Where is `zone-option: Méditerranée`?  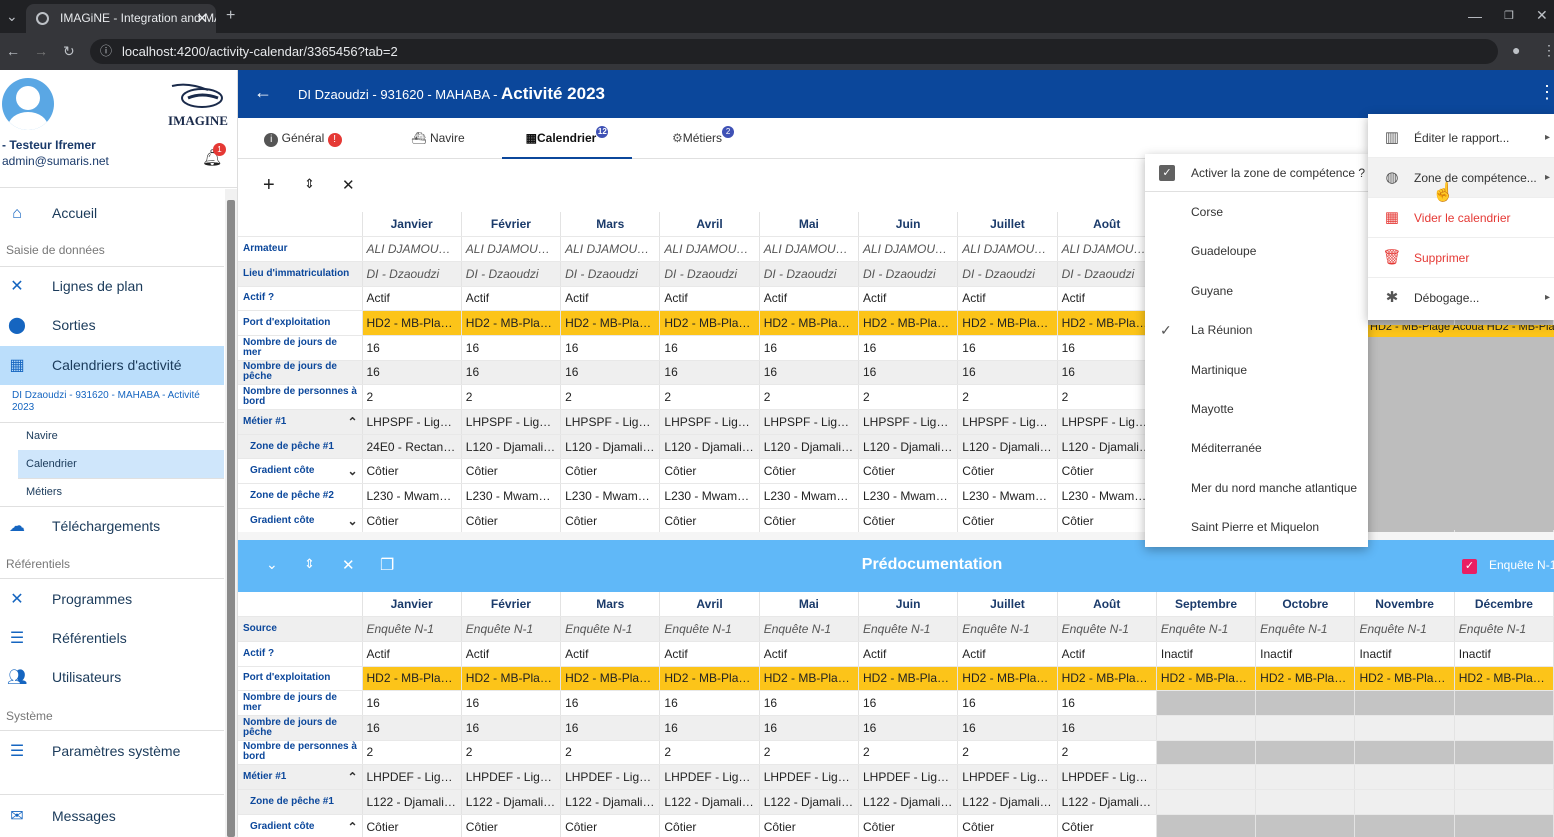 zone-option: Méditerranée is located at coordinates (1256, 448).